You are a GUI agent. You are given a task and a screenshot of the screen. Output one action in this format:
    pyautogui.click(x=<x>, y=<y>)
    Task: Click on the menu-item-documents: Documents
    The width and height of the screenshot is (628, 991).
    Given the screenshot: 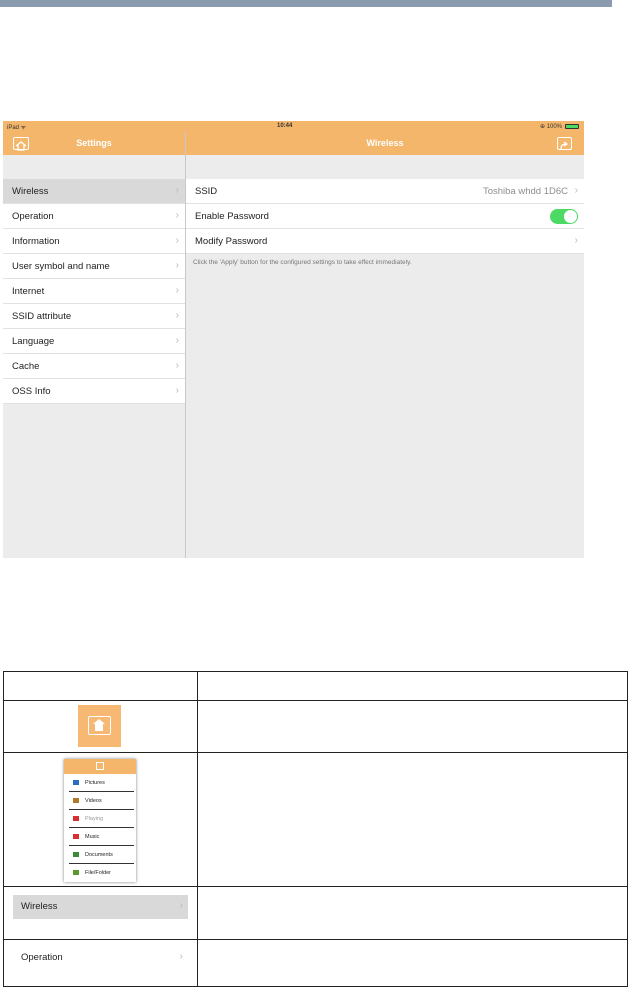 What is the action you would take?
    pyautogui.click(x=101, y=855)
    